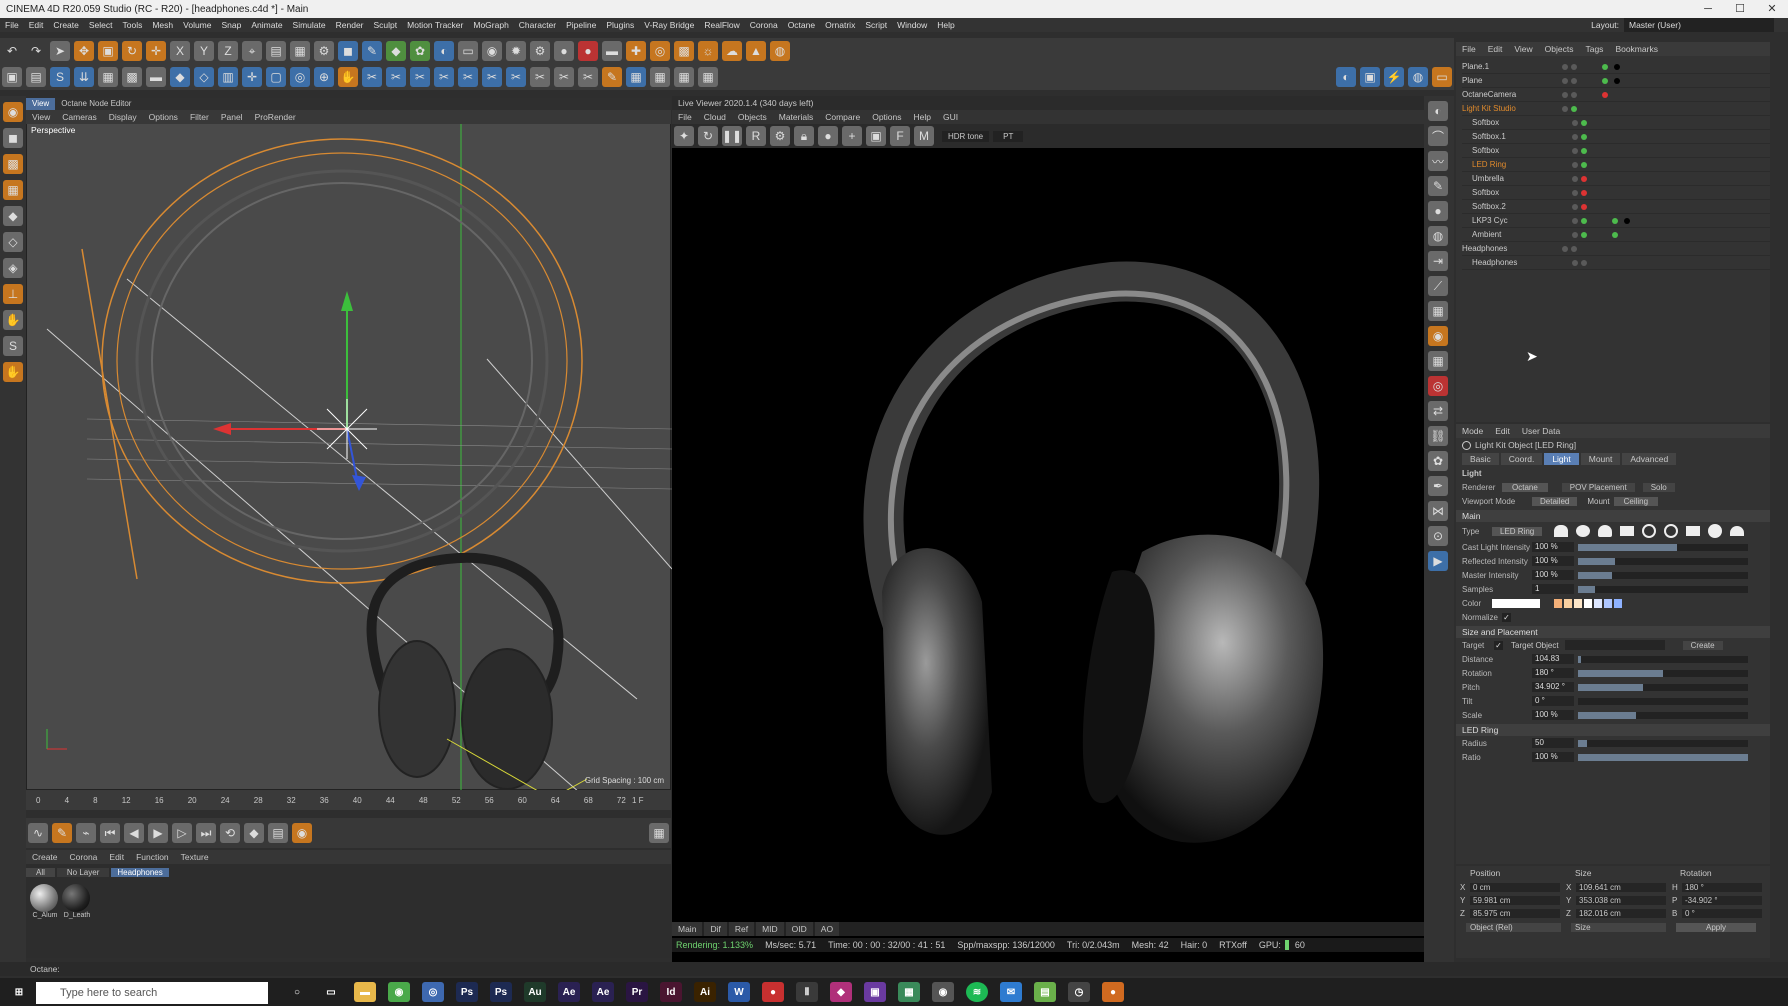  Describe the element at coordinates (1553, 575) in the screenshot. I see `param-value-field: 100 %` at that location.